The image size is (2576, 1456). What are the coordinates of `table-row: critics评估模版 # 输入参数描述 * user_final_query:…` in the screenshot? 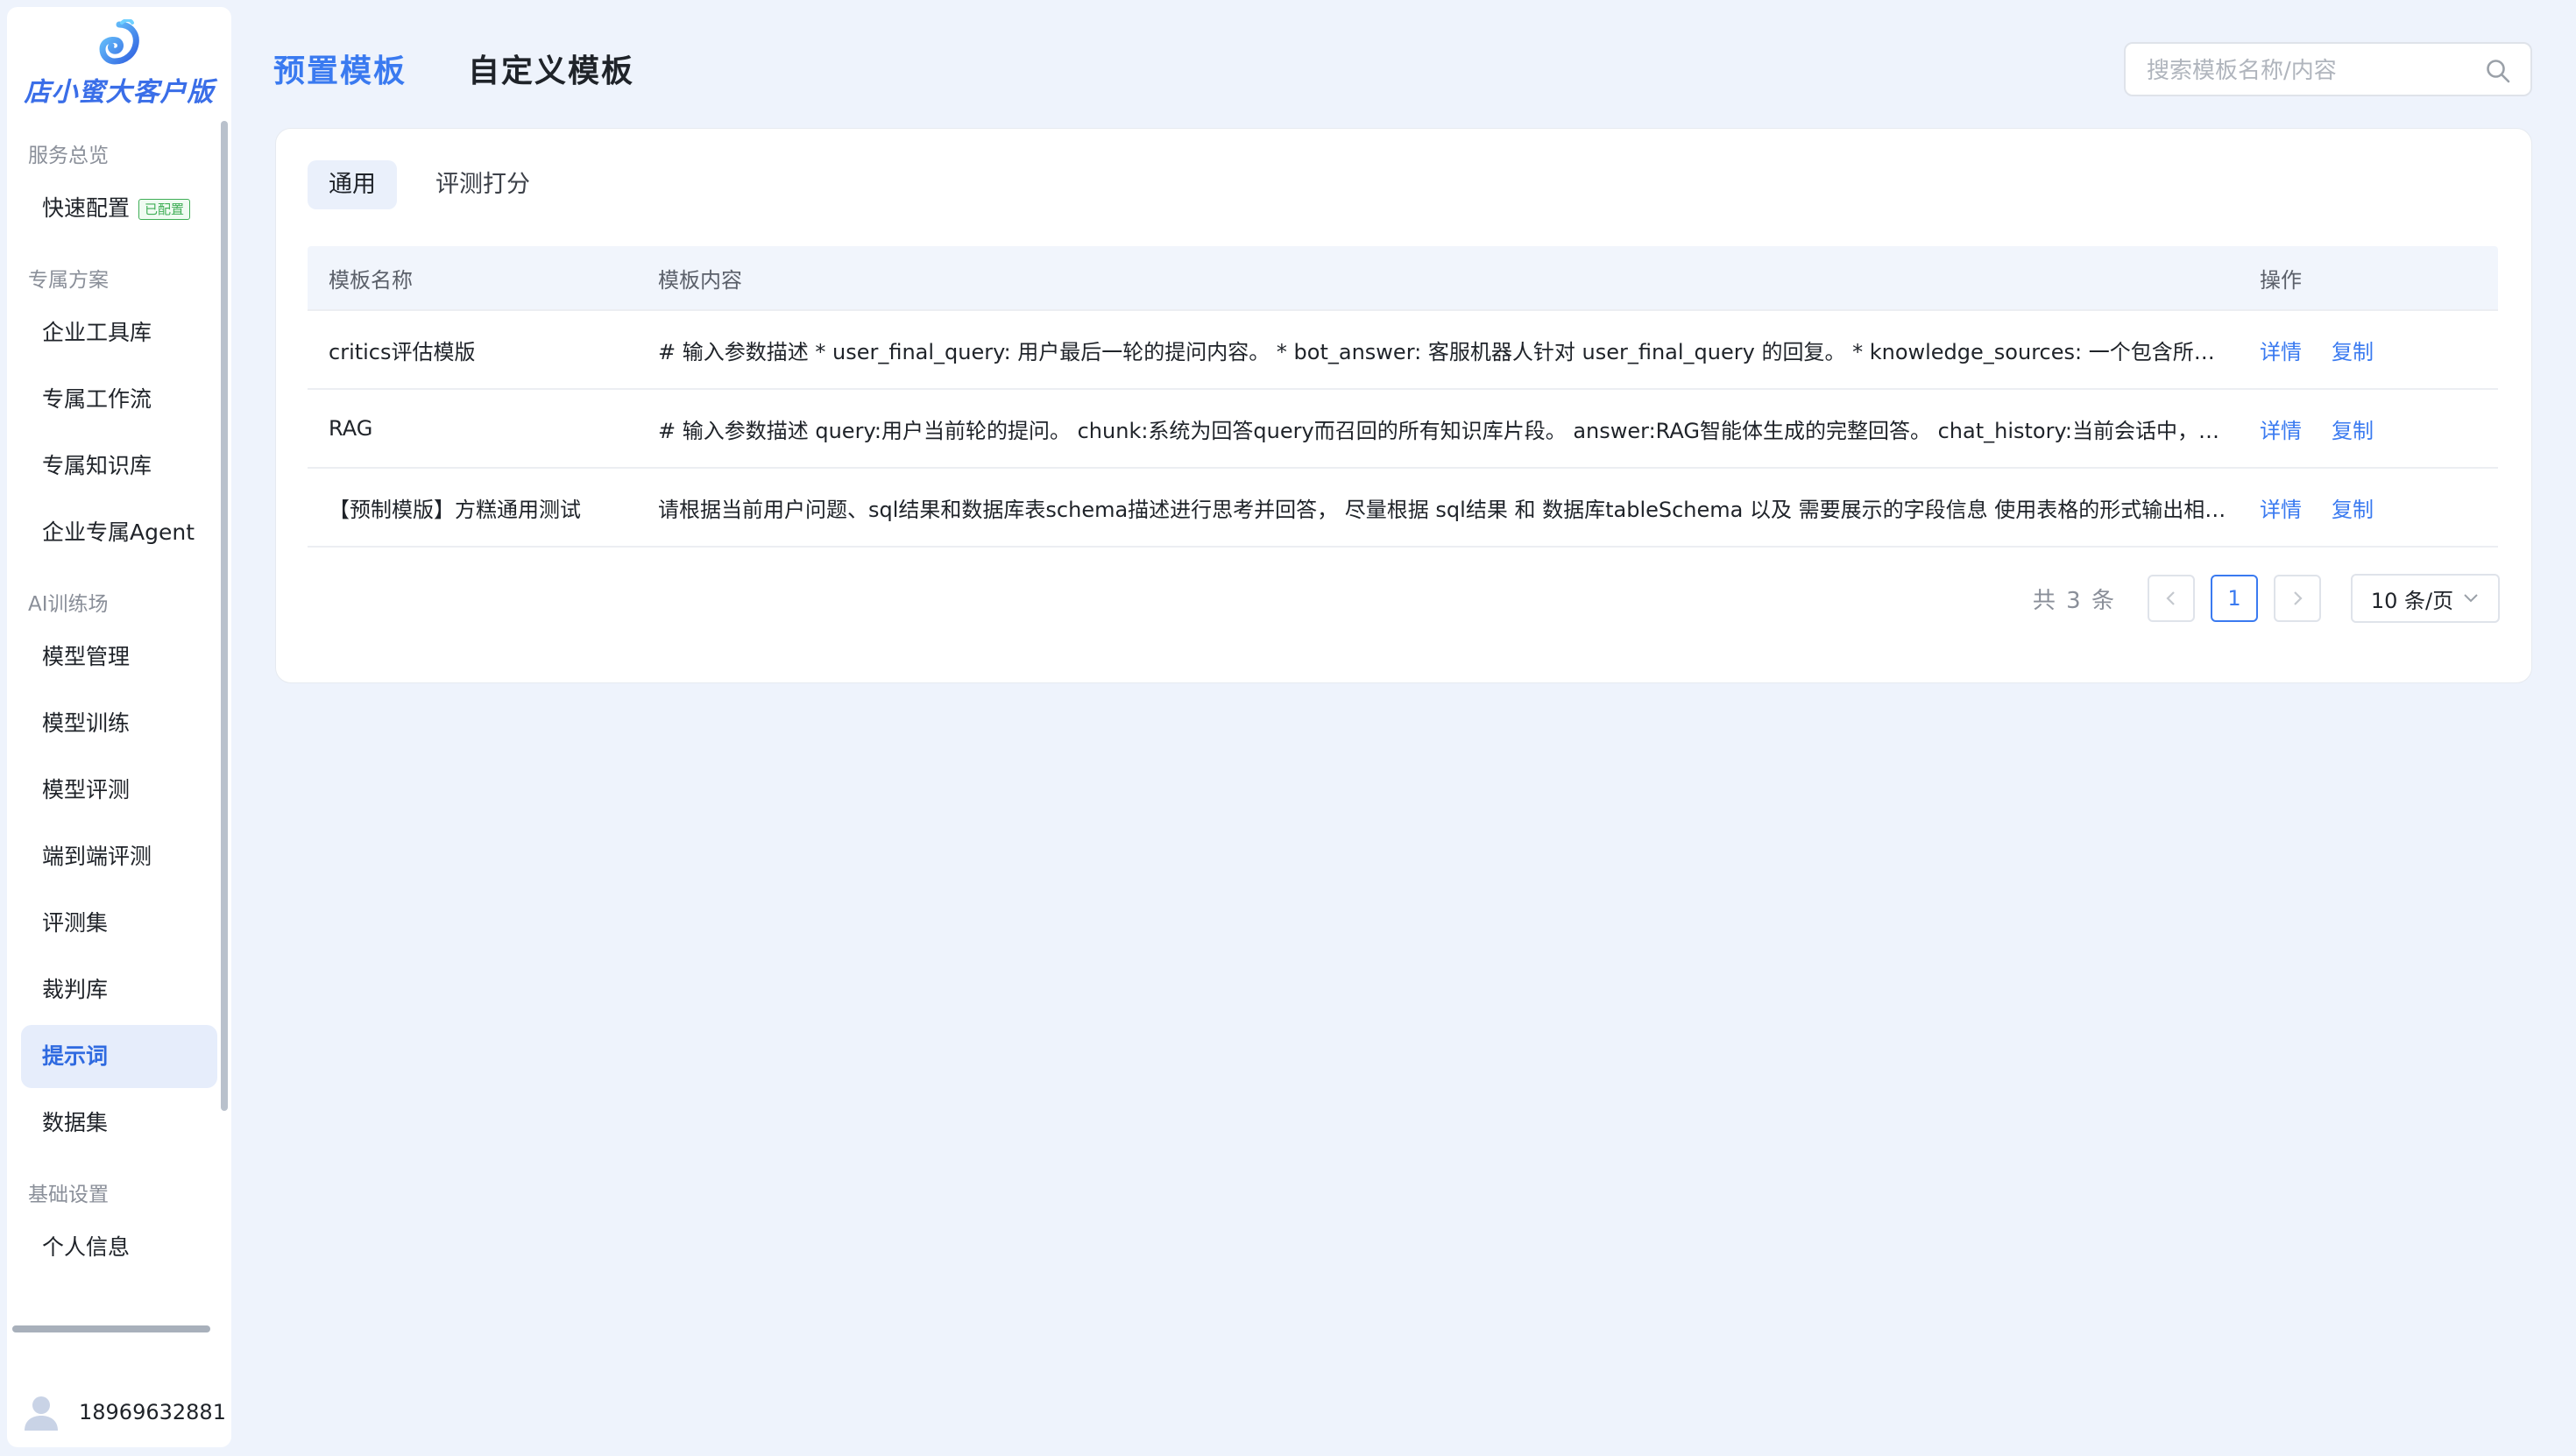 It's located at (1403, 350).